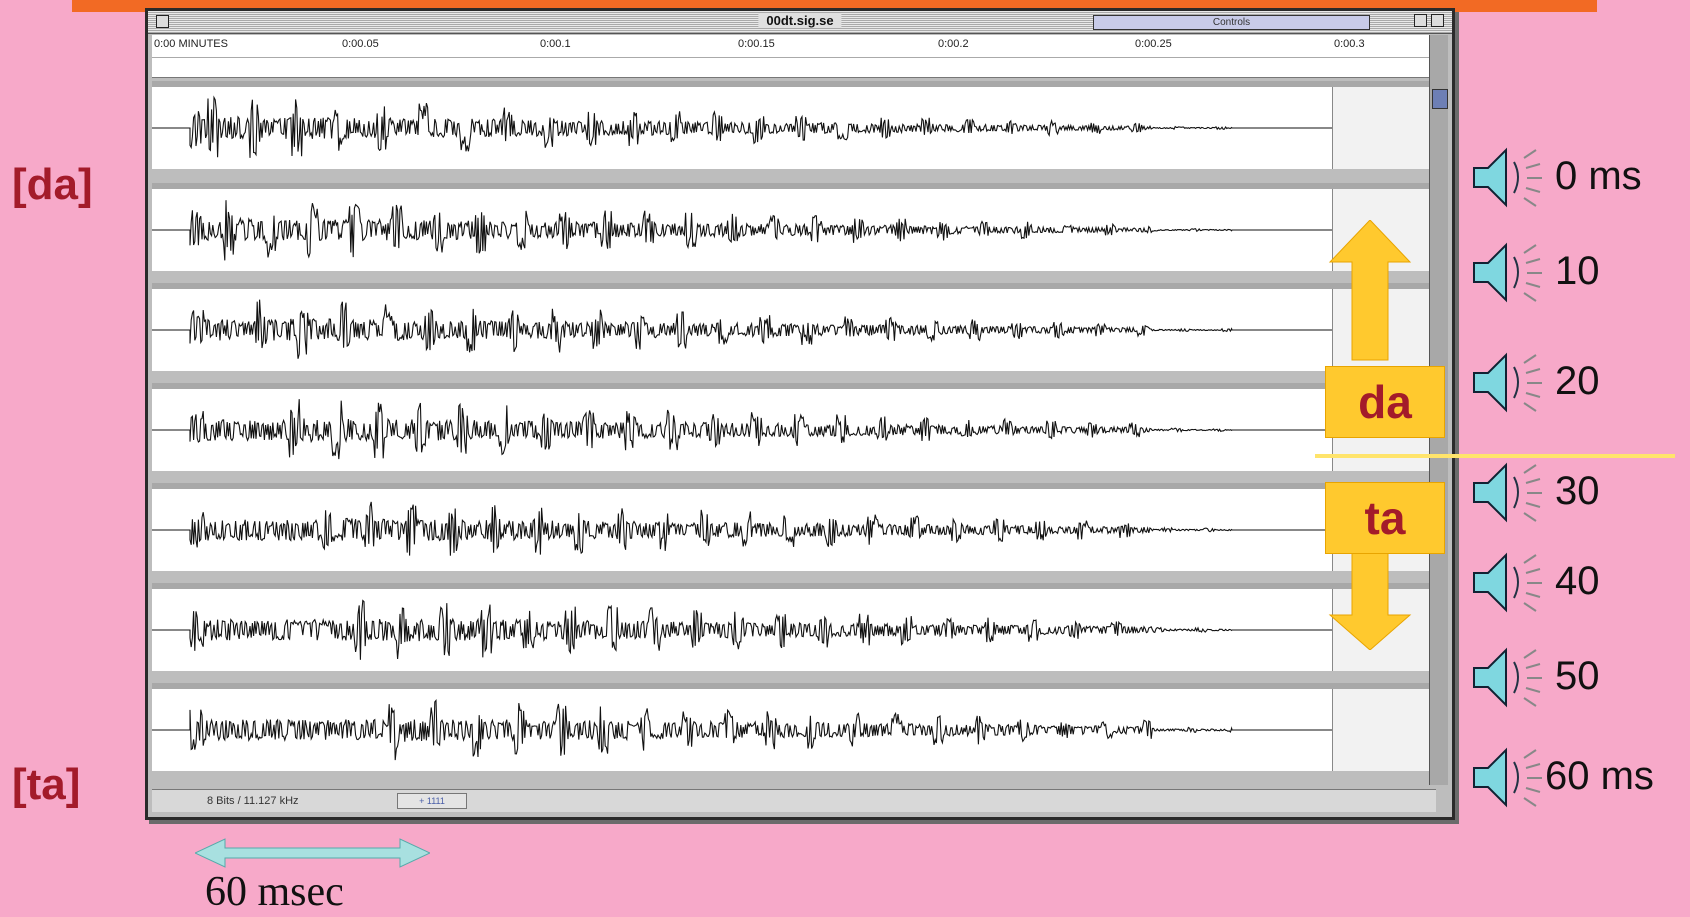 The image size is (1690, 917). What do you see at coordinates (756, 44) in the screenshot?
I see `ruler-tick: 0:00.15` at bounding box center [756, 44].